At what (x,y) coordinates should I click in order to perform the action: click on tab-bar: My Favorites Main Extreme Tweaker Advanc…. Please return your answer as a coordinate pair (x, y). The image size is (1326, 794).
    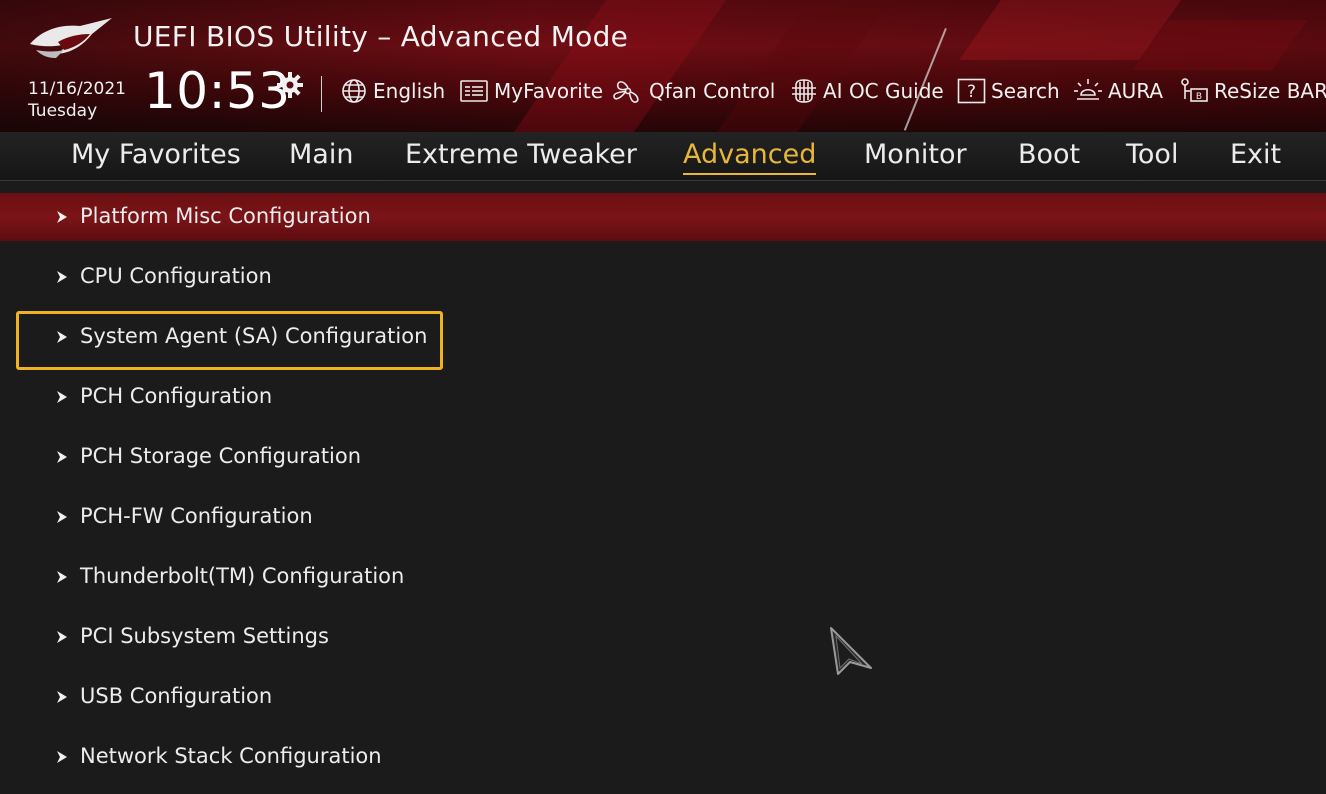
    Looking at the image, I should click on (663, 156).